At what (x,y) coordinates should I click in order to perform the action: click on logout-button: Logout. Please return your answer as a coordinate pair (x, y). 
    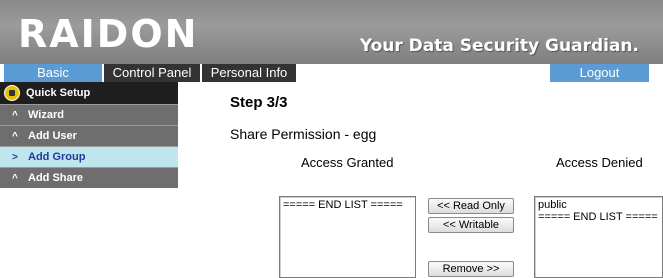
    Looking at the image, I should click on (599, 73).